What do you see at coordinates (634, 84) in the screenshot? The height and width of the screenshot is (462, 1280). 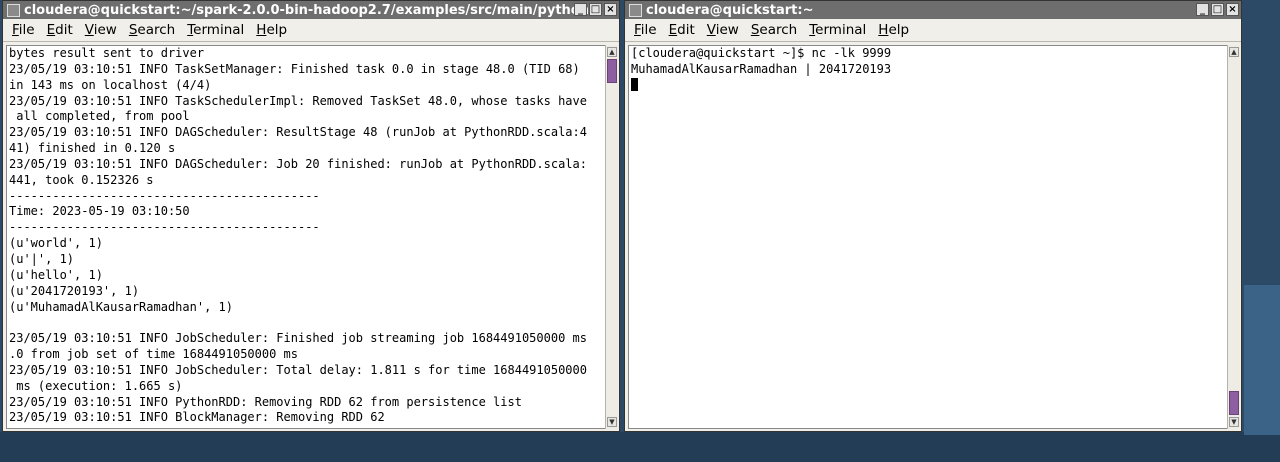 I see `text-cursor` at bounding box center [634, 84].